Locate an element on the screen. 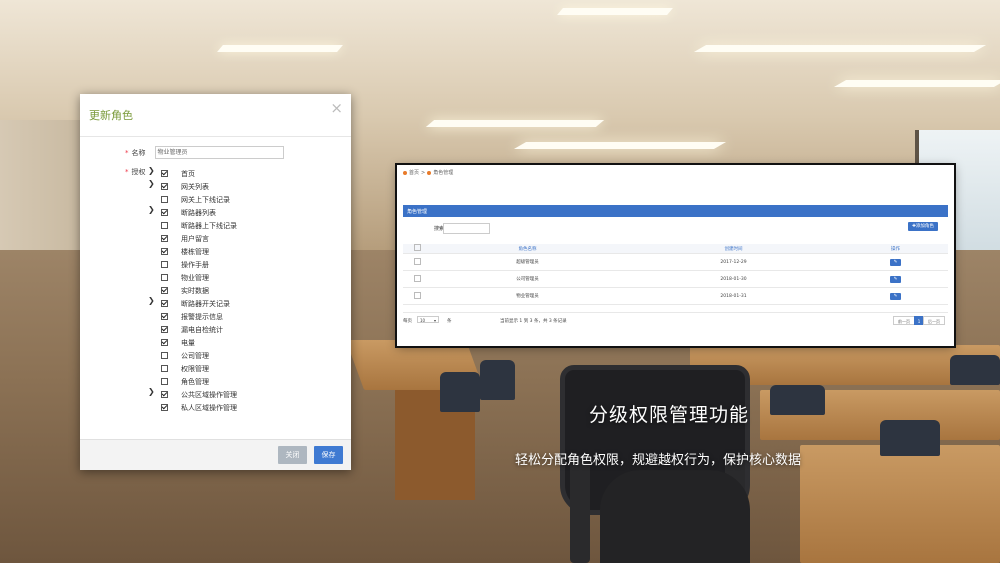  table-row: 公司管理员 2018-01-30 ✎ is located at coordinates (675, 279).